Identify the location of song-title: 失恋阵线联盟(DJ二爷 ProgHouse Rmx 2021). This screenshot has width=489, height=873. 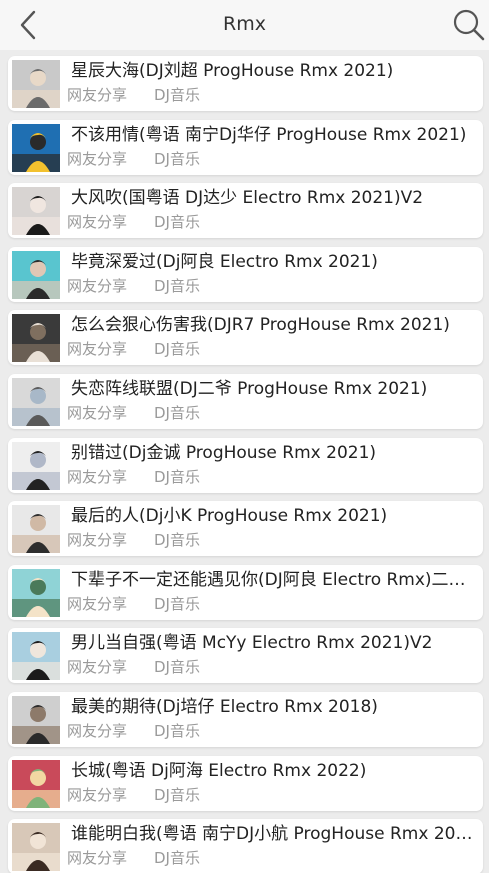
(249, 389).